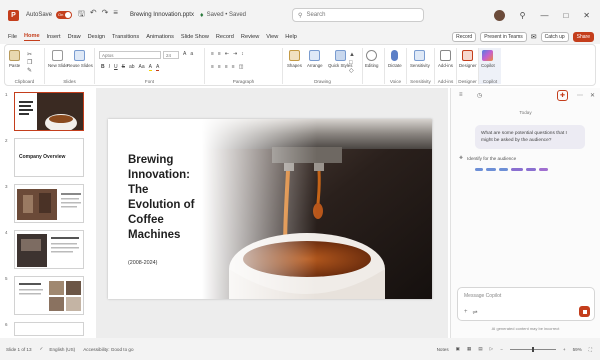  Describe the element at coordinates (142, 263) in the screenshot. I see `slide-subtitle-years: (2008-2024)` at that location.